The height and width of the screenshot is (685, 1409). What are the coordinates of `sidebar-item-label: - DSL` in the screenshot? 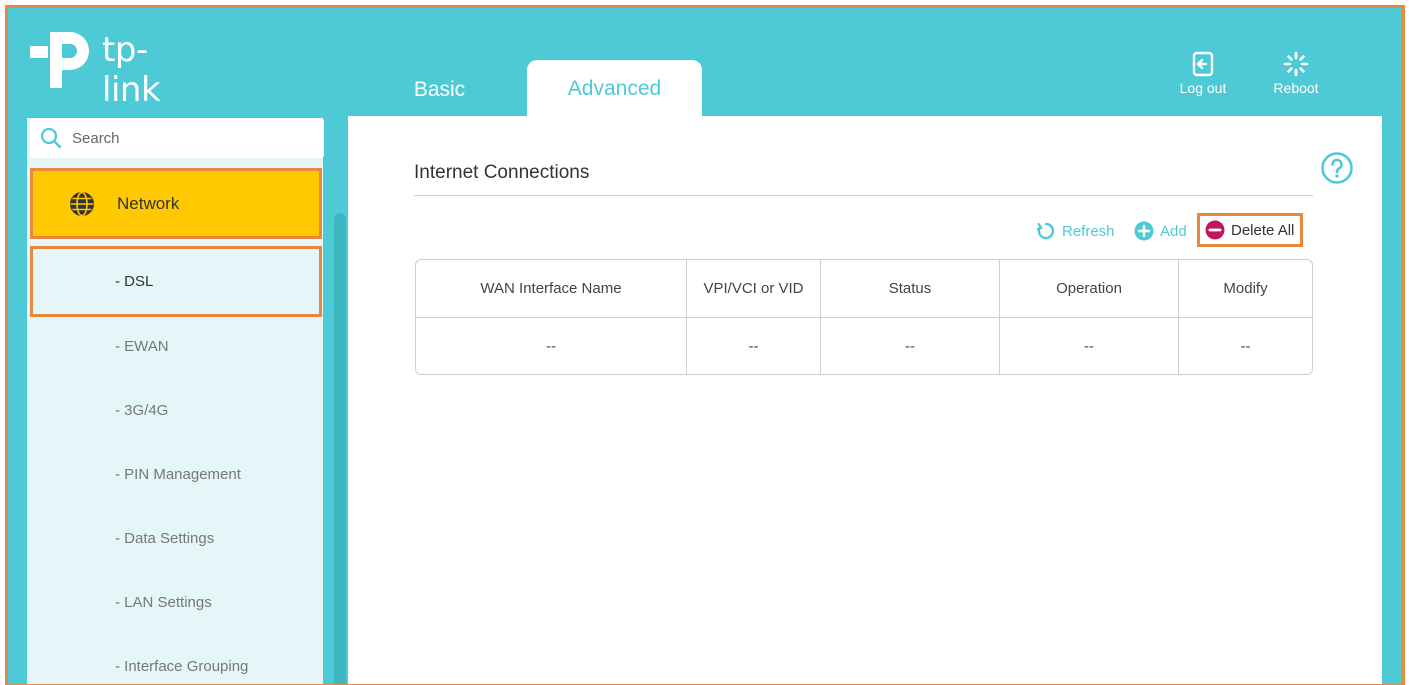 It's located at (134, 281).